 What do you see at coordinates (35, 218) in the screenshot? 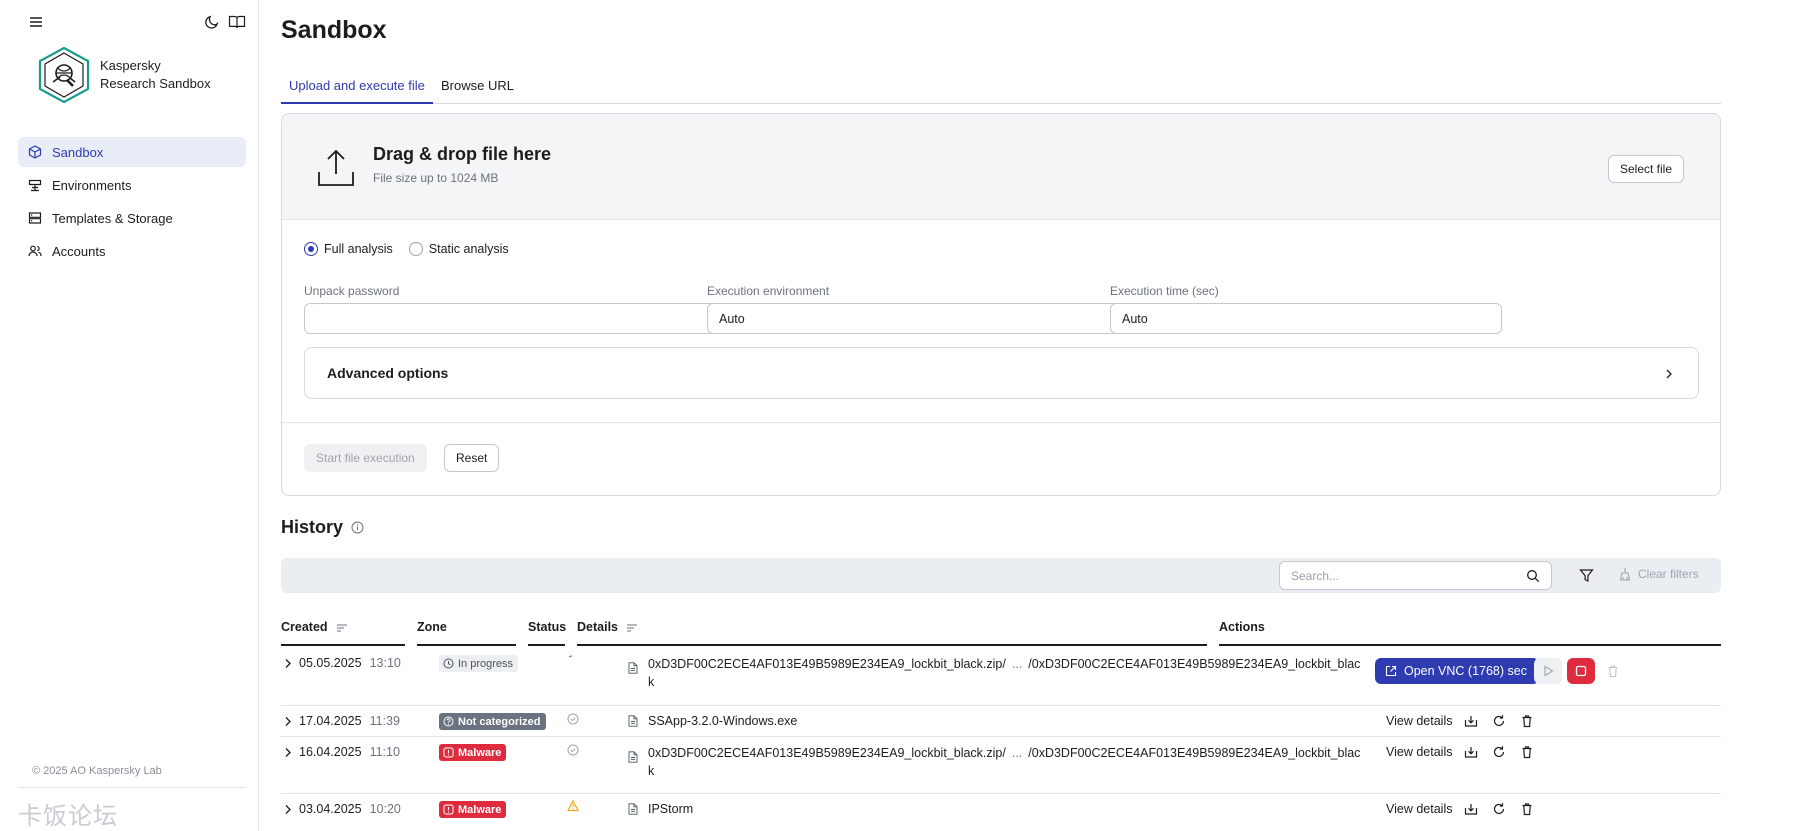
I see `storage-icon` at bounding box center [35, 218].